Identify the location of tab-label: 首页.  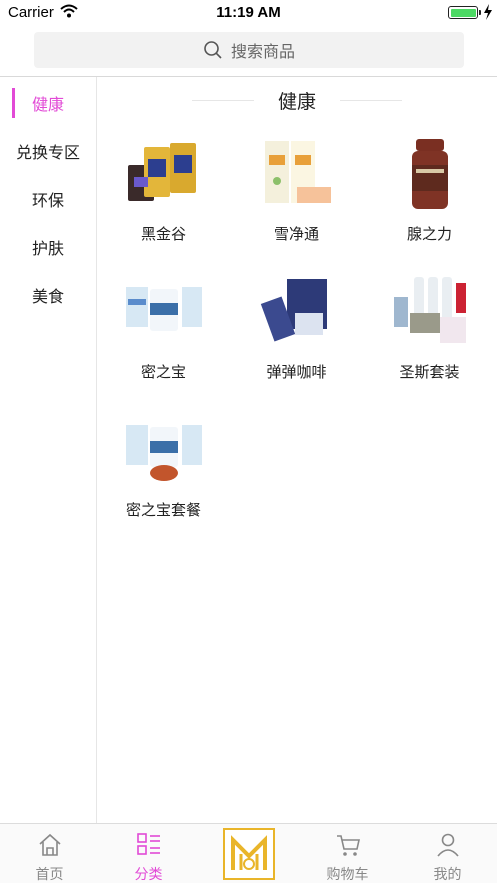
(49, 875).